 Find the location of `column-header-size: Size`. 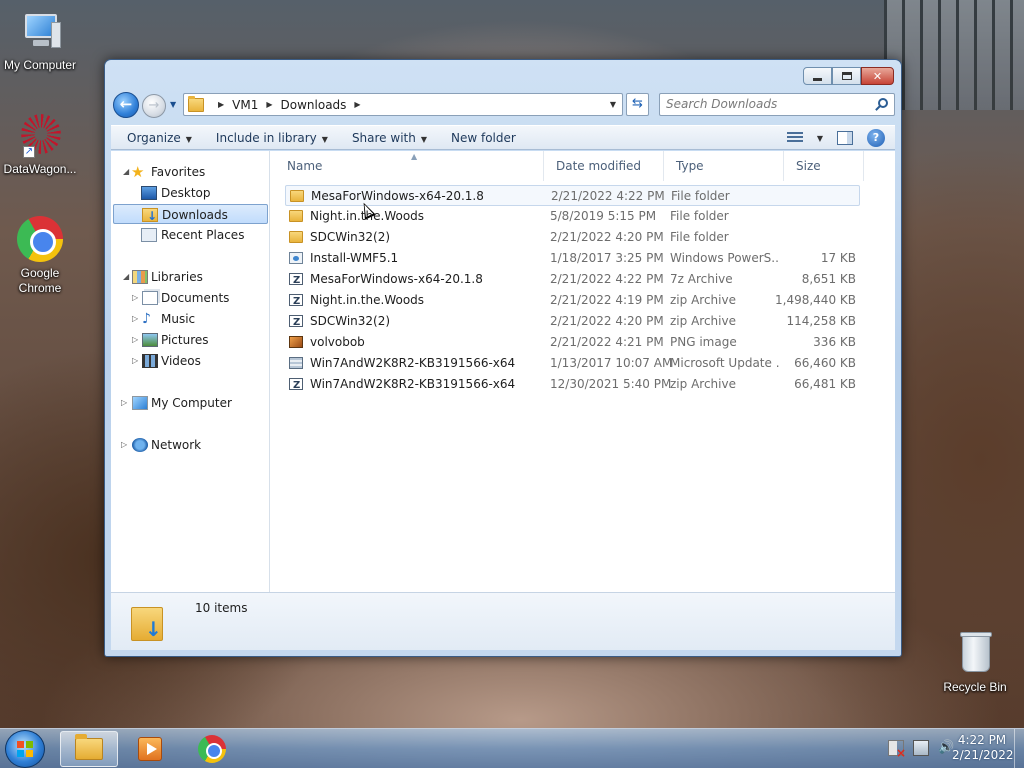

column-header-size: Size is located at coordinates (824, 166).